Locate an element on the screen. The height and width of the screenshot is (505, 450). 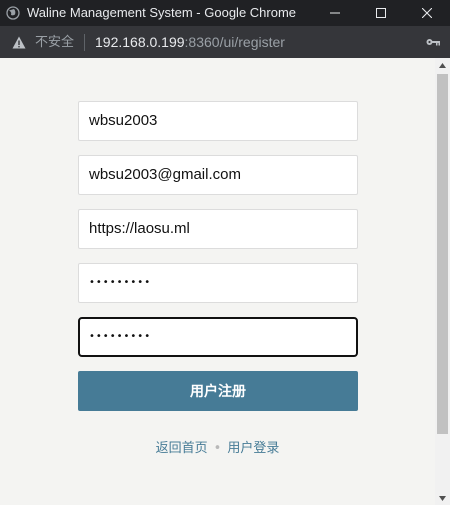
minimize-button is located at coordinates (335, 13).